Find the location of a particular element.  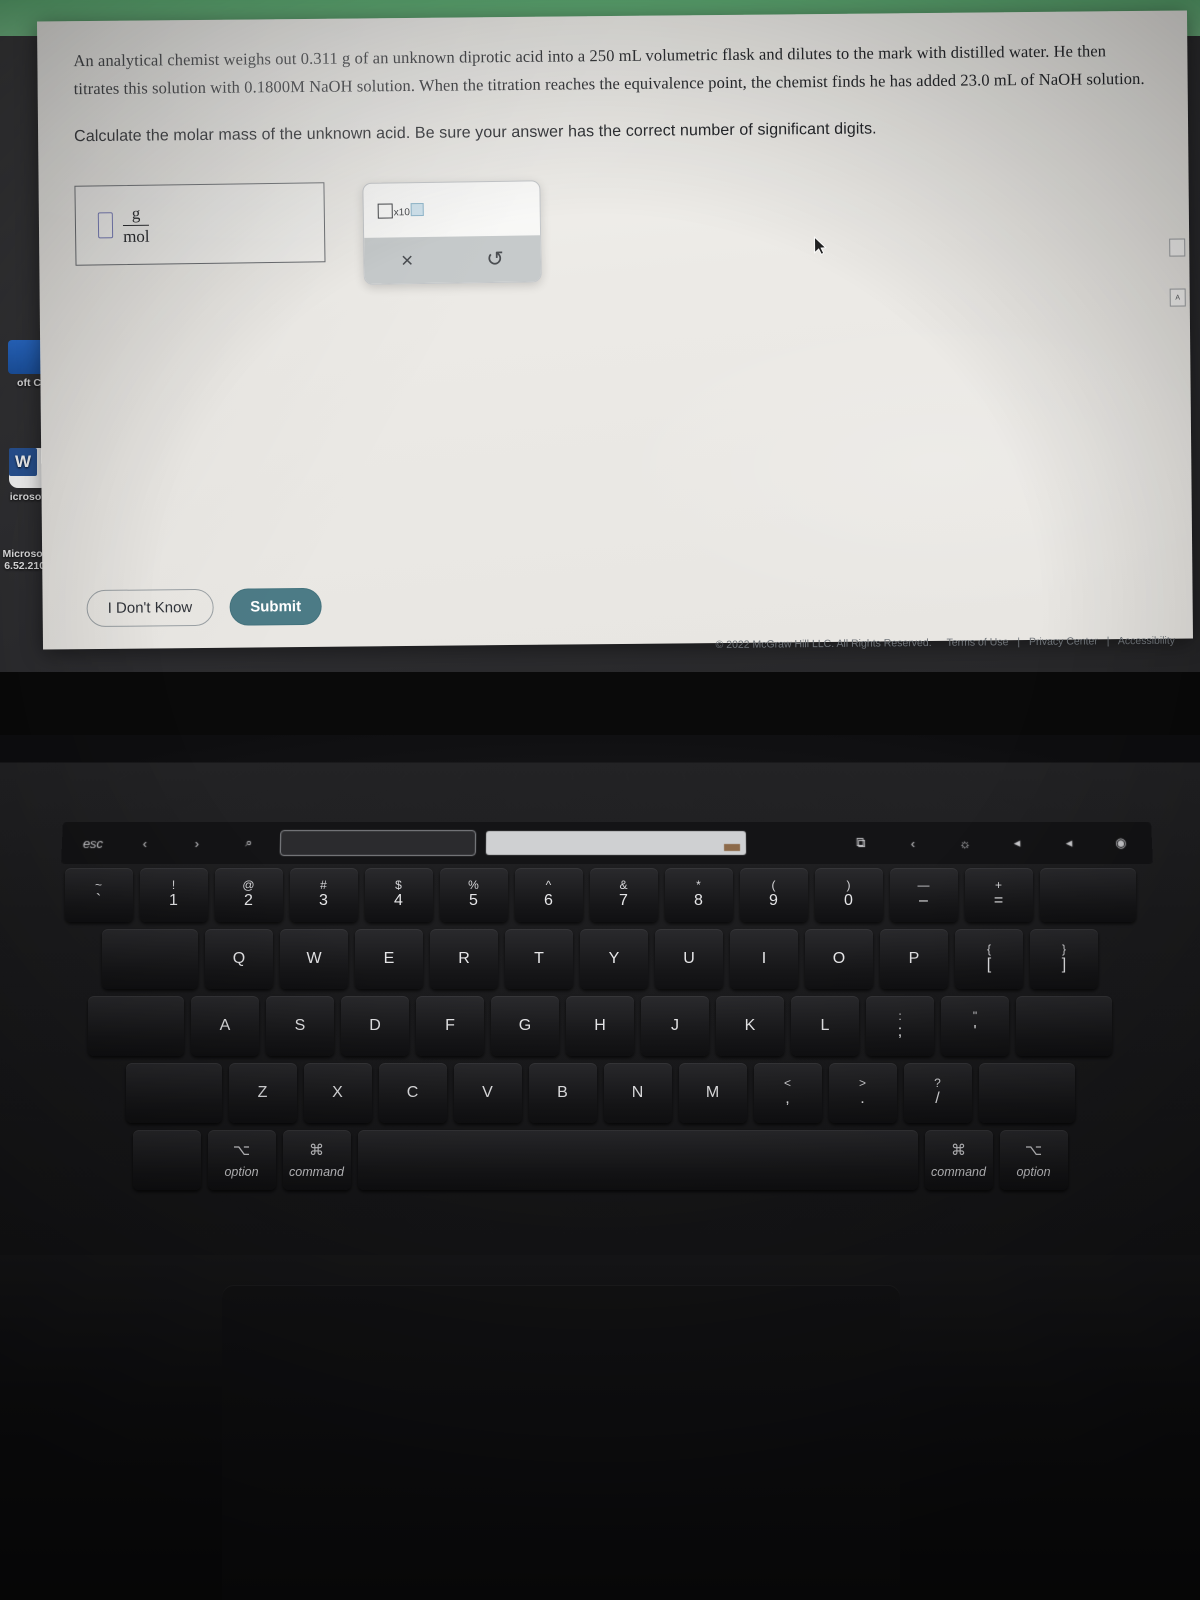

key-comma: <, is located at coordinates (787, 1093).